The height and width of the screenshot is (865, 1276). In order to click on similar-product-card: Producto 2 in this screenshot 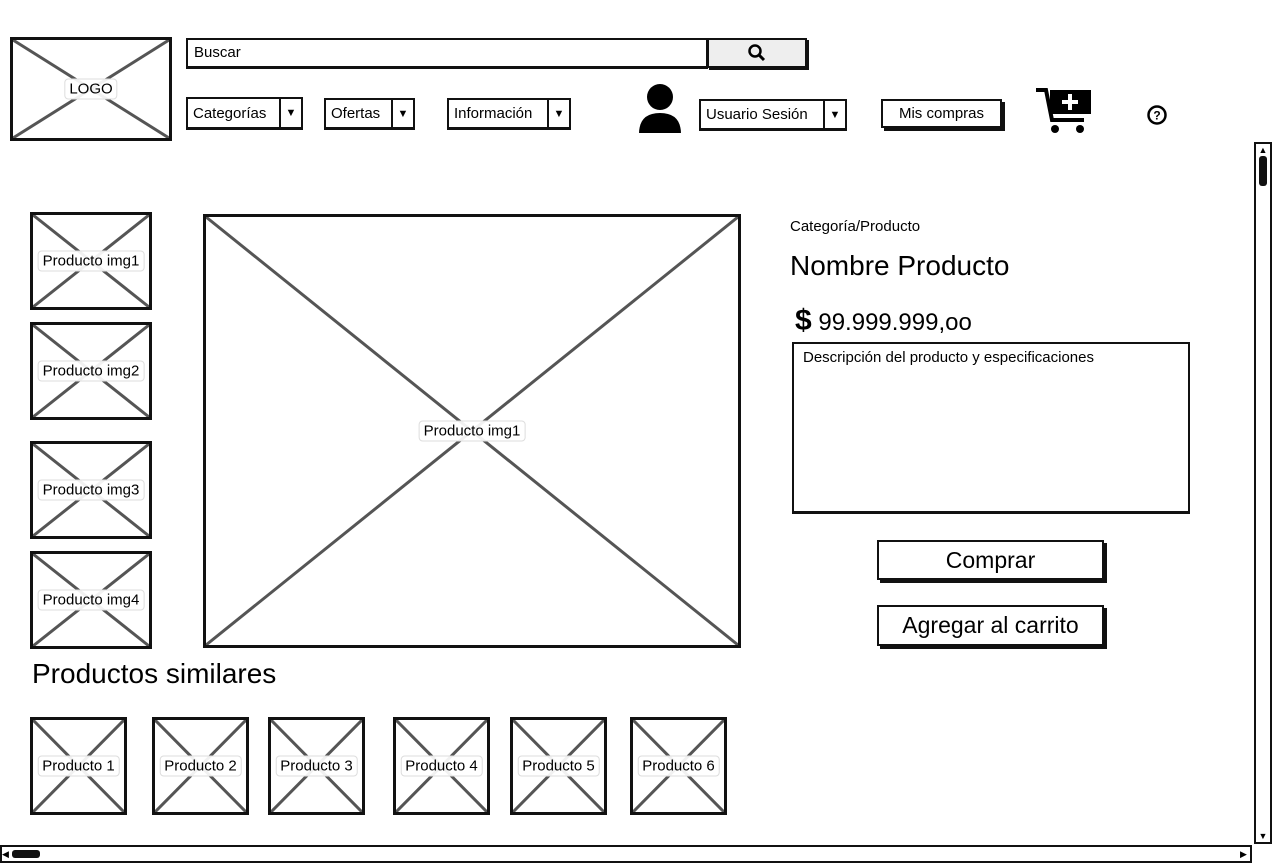, I will do `click(200, 766)`.